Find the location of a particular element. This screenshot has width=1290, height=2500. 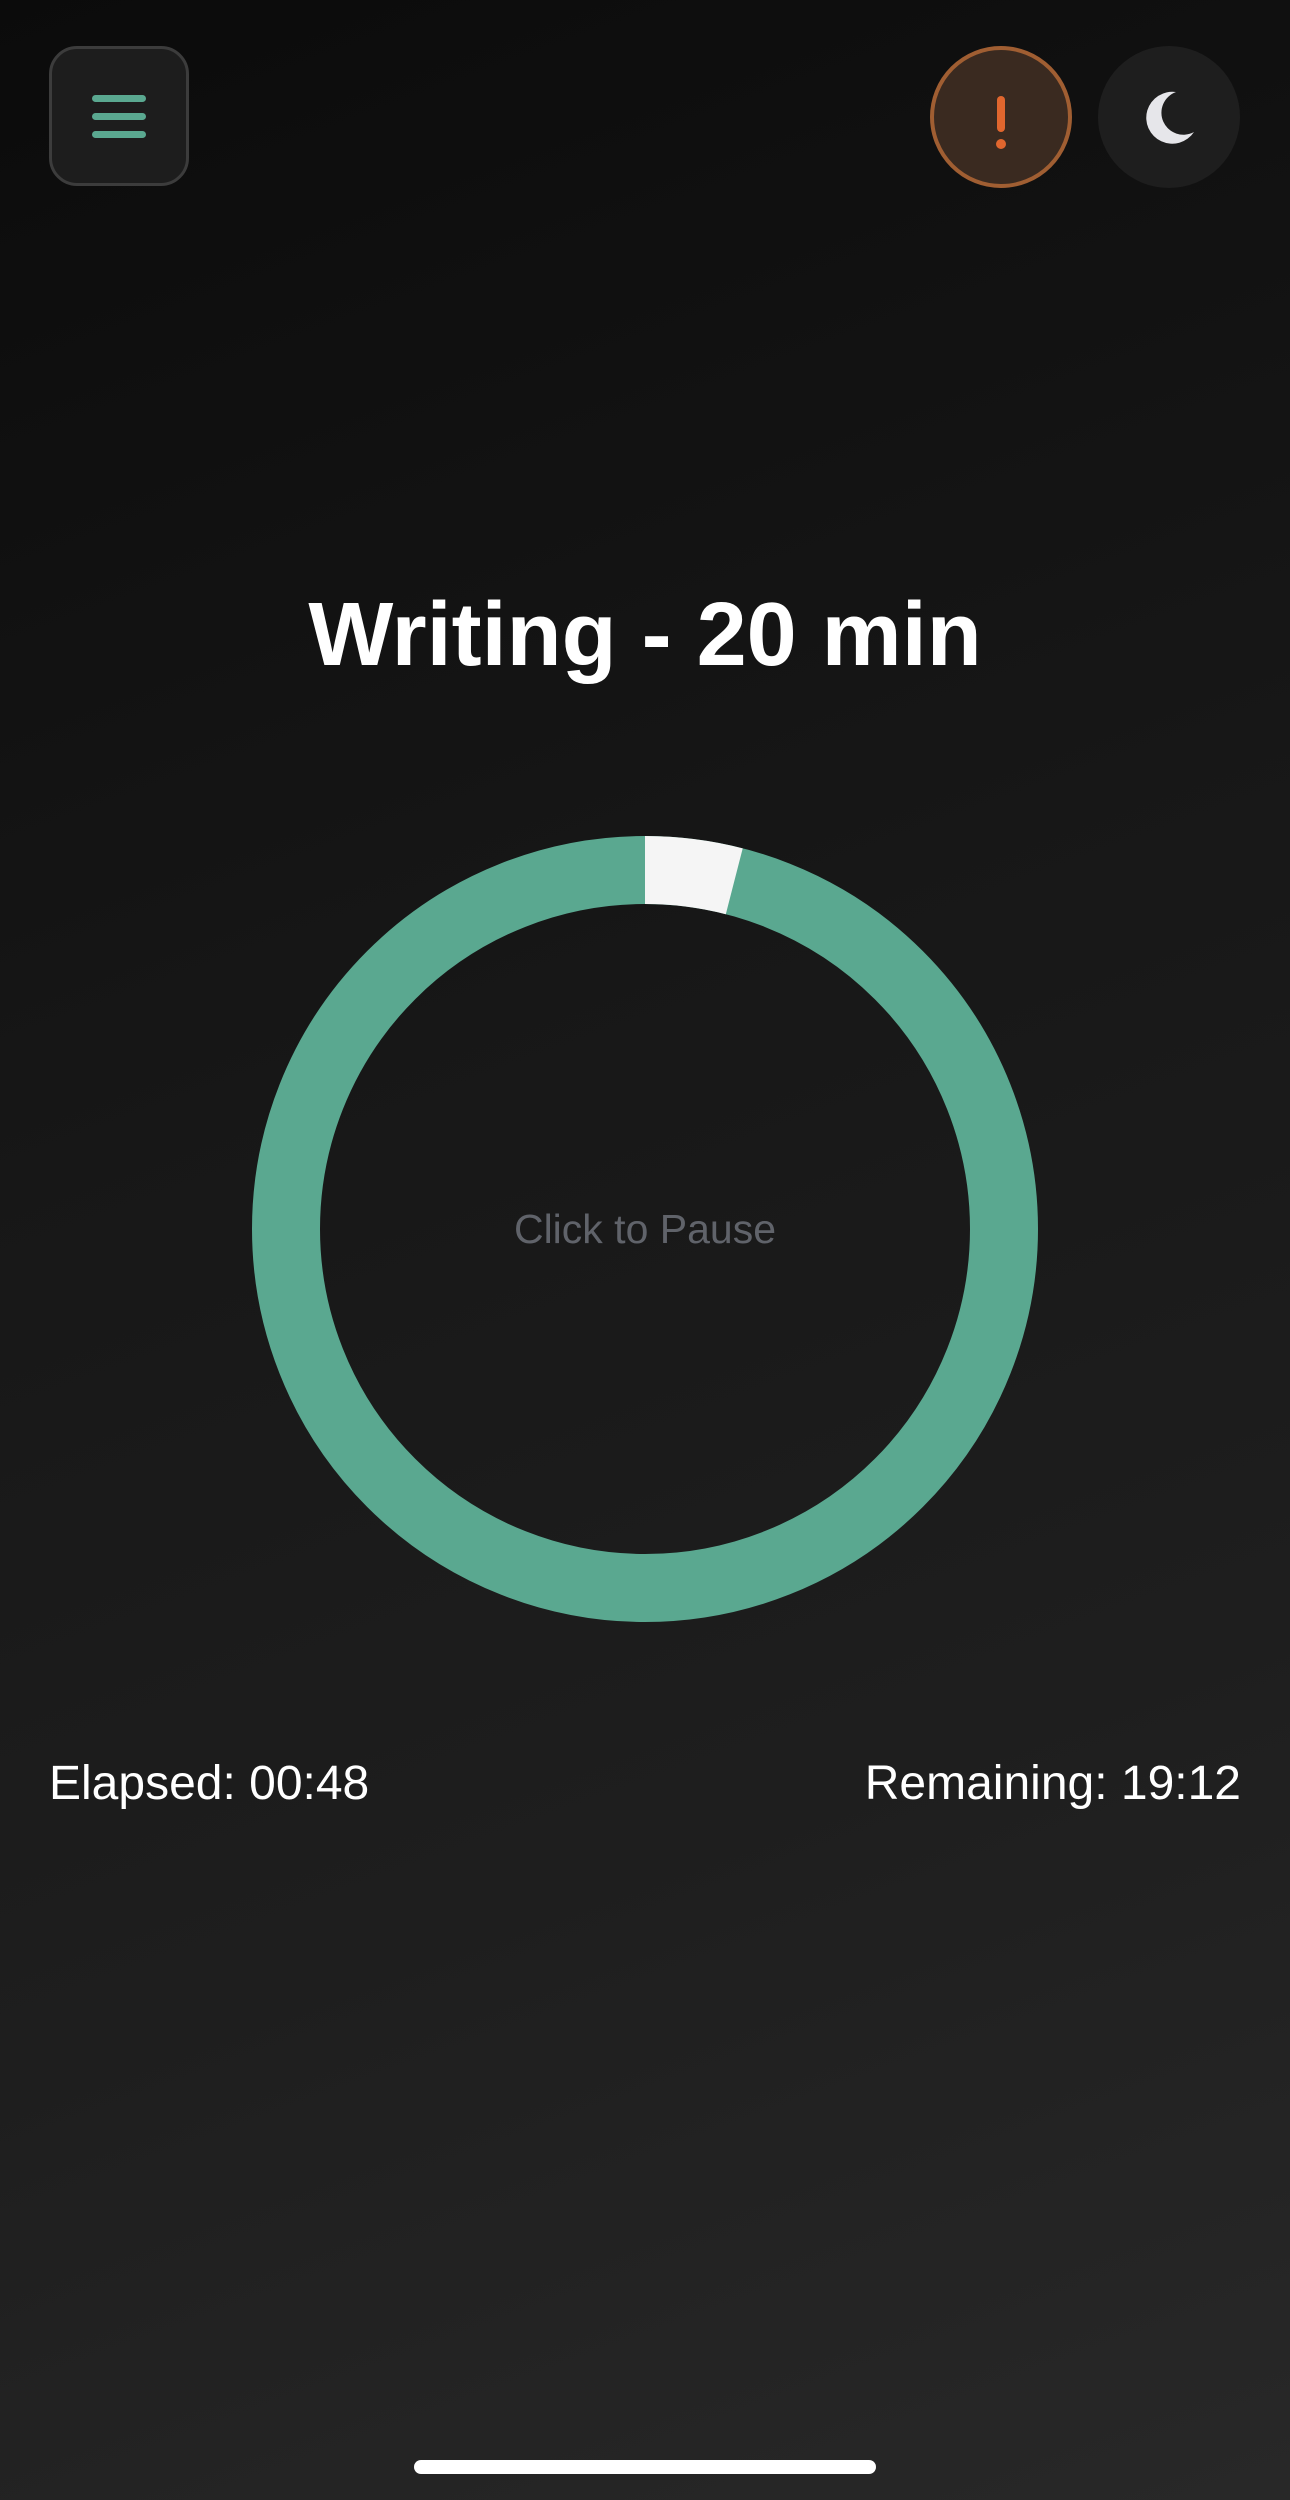

elapsed-time: Elapsed: 00:48 is located at coordinates (209, 1783).